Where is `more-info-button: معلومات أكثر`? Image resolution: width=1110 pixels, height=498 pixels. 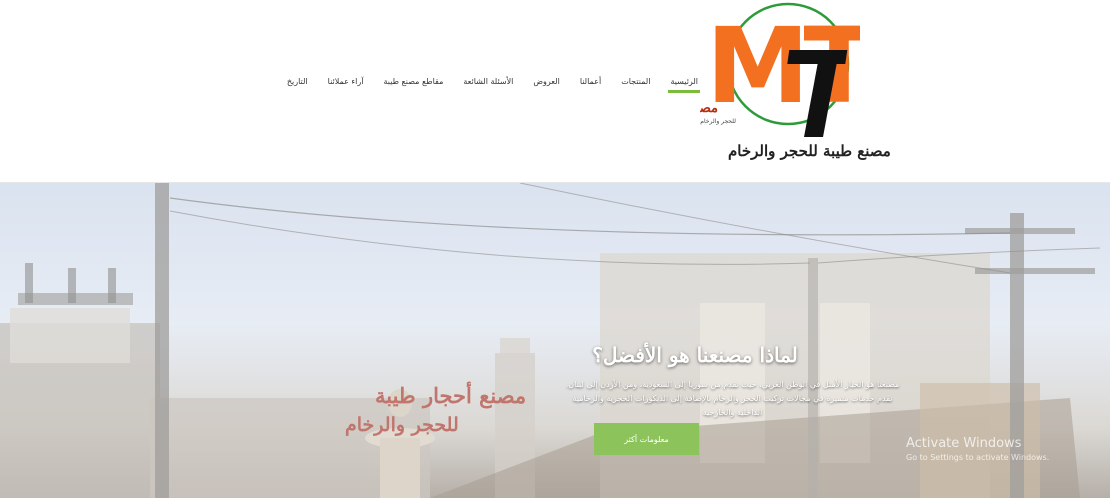
more-info-button: معلومات أكثر is located at coordinates (646, 439).